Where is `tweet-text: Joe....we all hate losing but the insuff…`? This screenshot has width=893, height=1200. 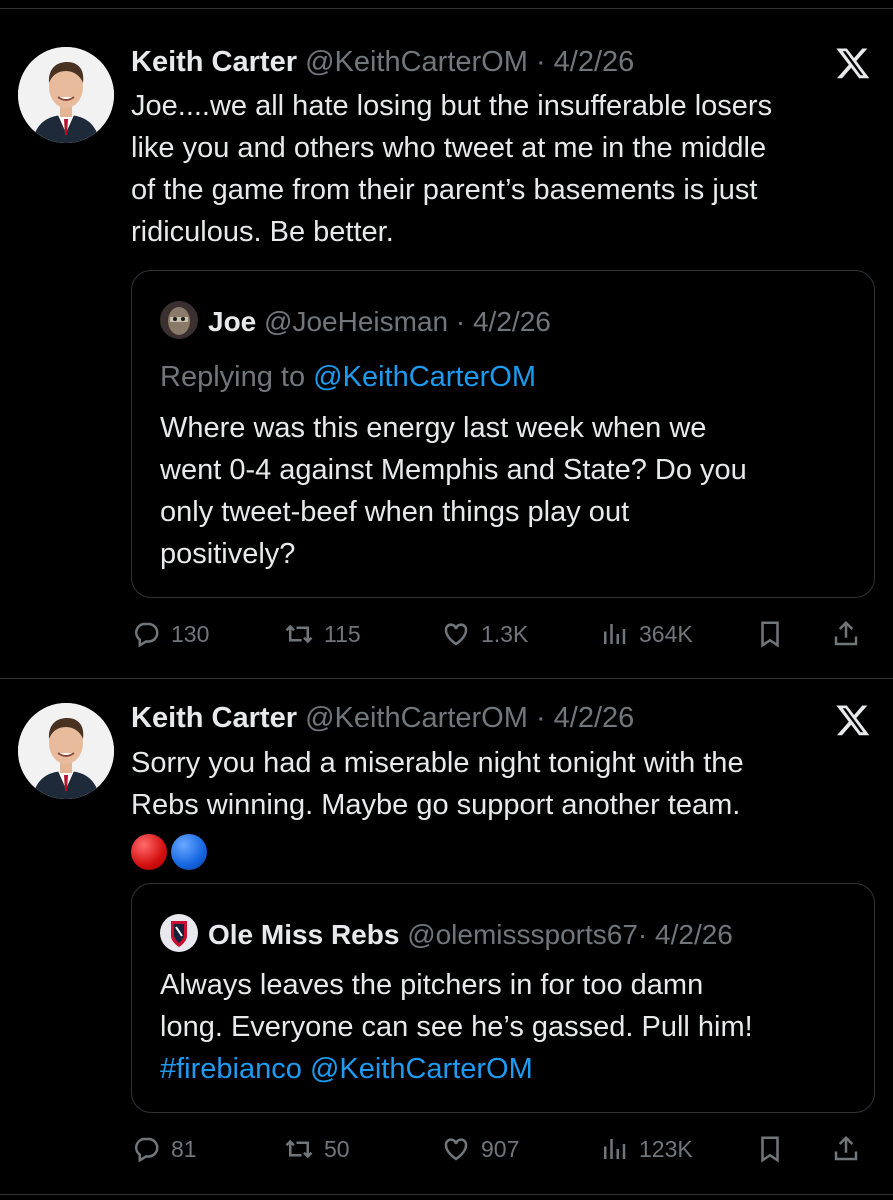
tweet-text: Joe....we all hate losing but the insuff… is located at coordinates (496, 169).